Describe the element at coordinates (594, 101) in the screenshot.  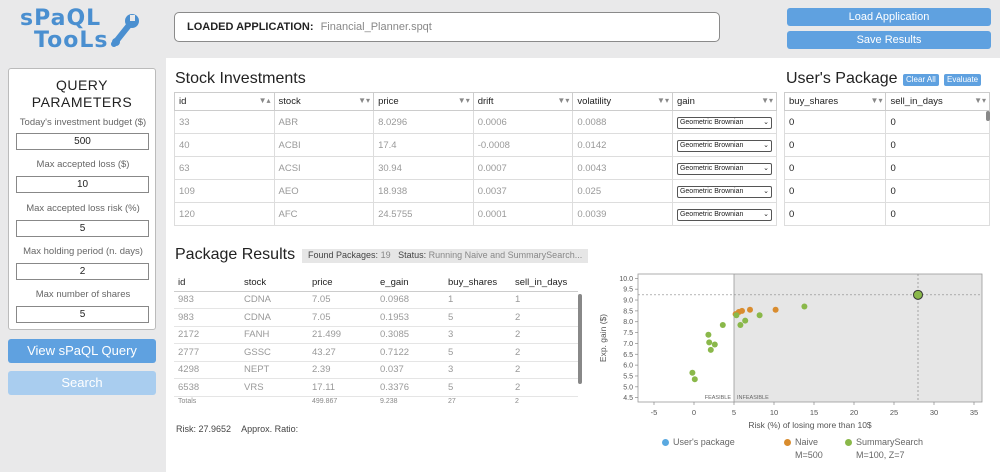
I see `stock-col-volatility-label: volatility` at that location.